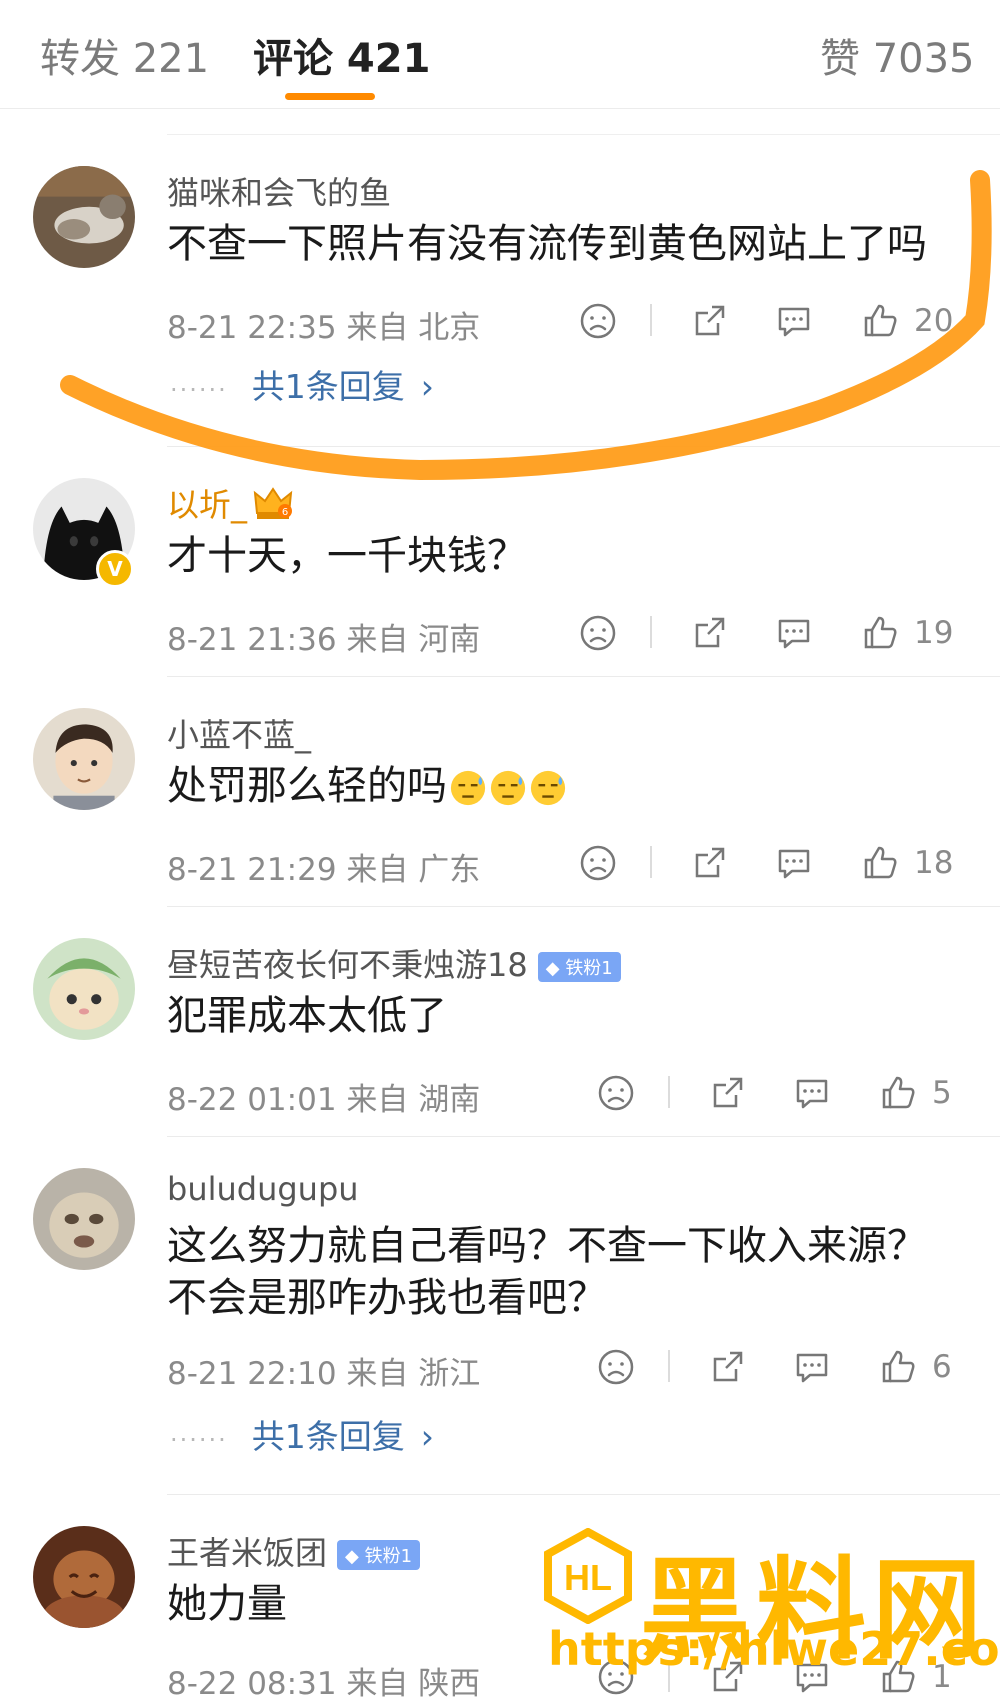 The image size is (1000, 1703). I want to click on comment-actions: 20, so click(778, 321).